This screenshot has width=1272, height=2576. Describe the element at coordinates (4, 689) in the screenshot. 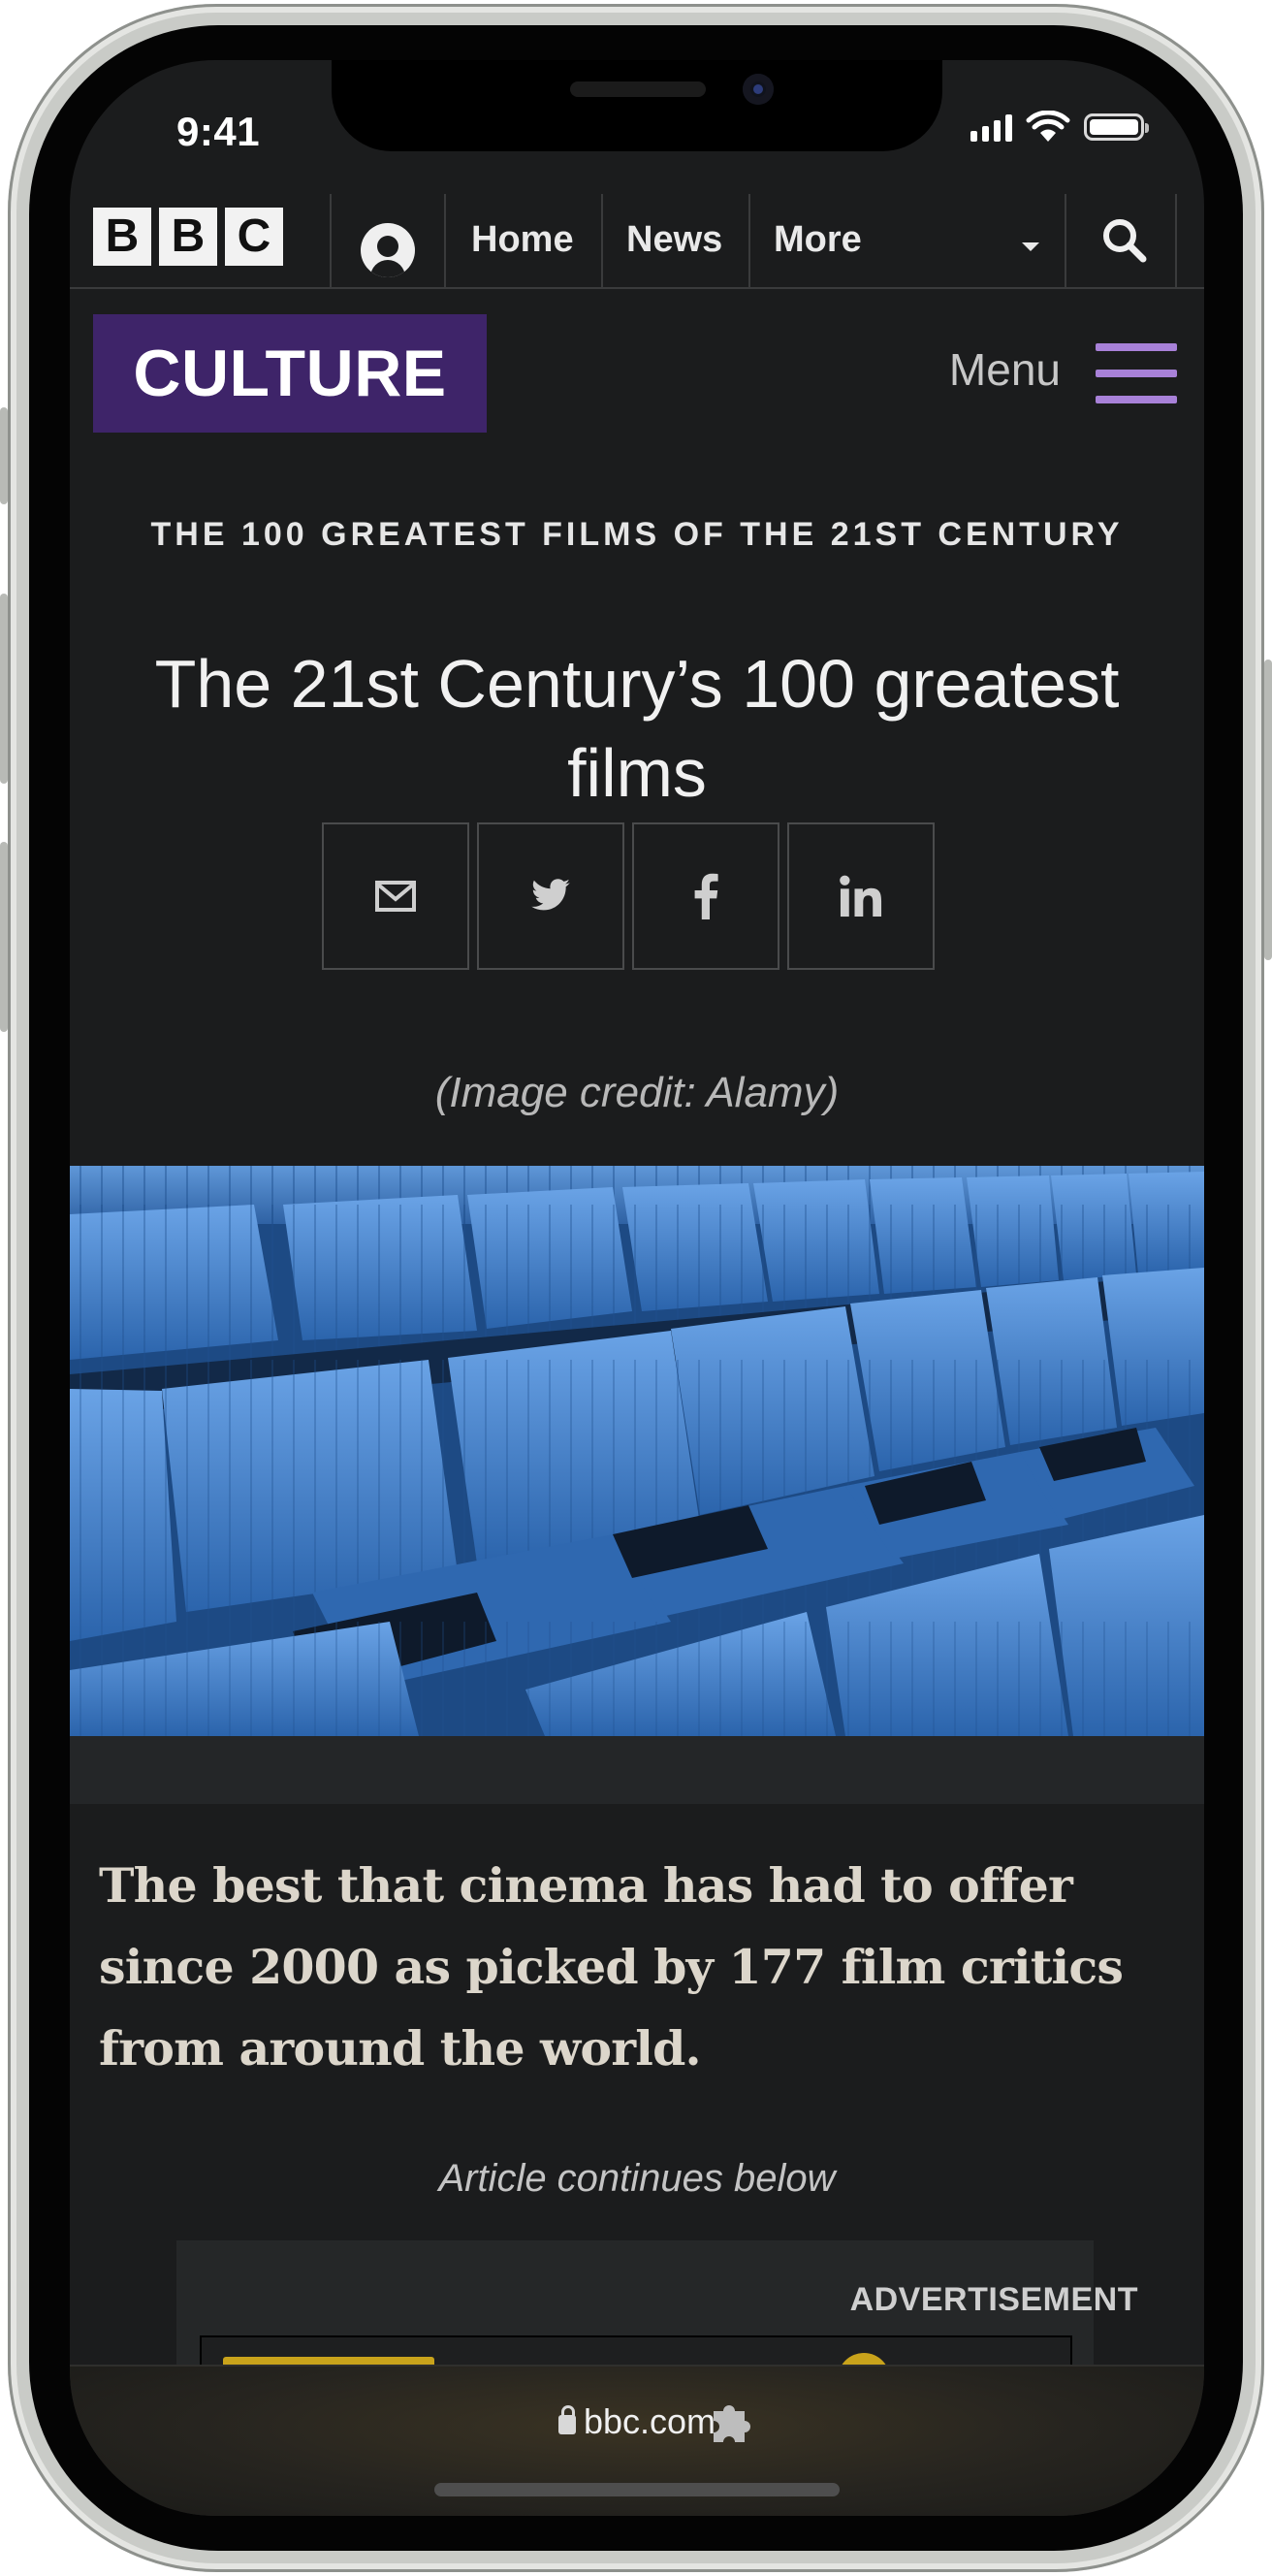

I see `volume-up-button` at that location.